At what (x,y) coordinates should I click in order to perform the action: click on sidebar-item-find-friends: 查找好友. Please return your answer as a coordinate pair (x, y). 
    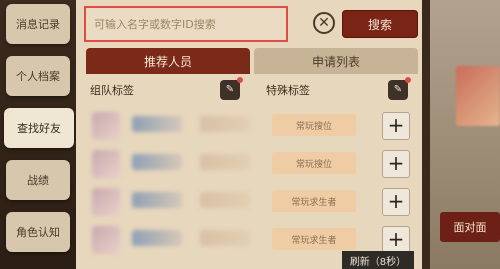
    Looking at the image, I should click on (39, 128).